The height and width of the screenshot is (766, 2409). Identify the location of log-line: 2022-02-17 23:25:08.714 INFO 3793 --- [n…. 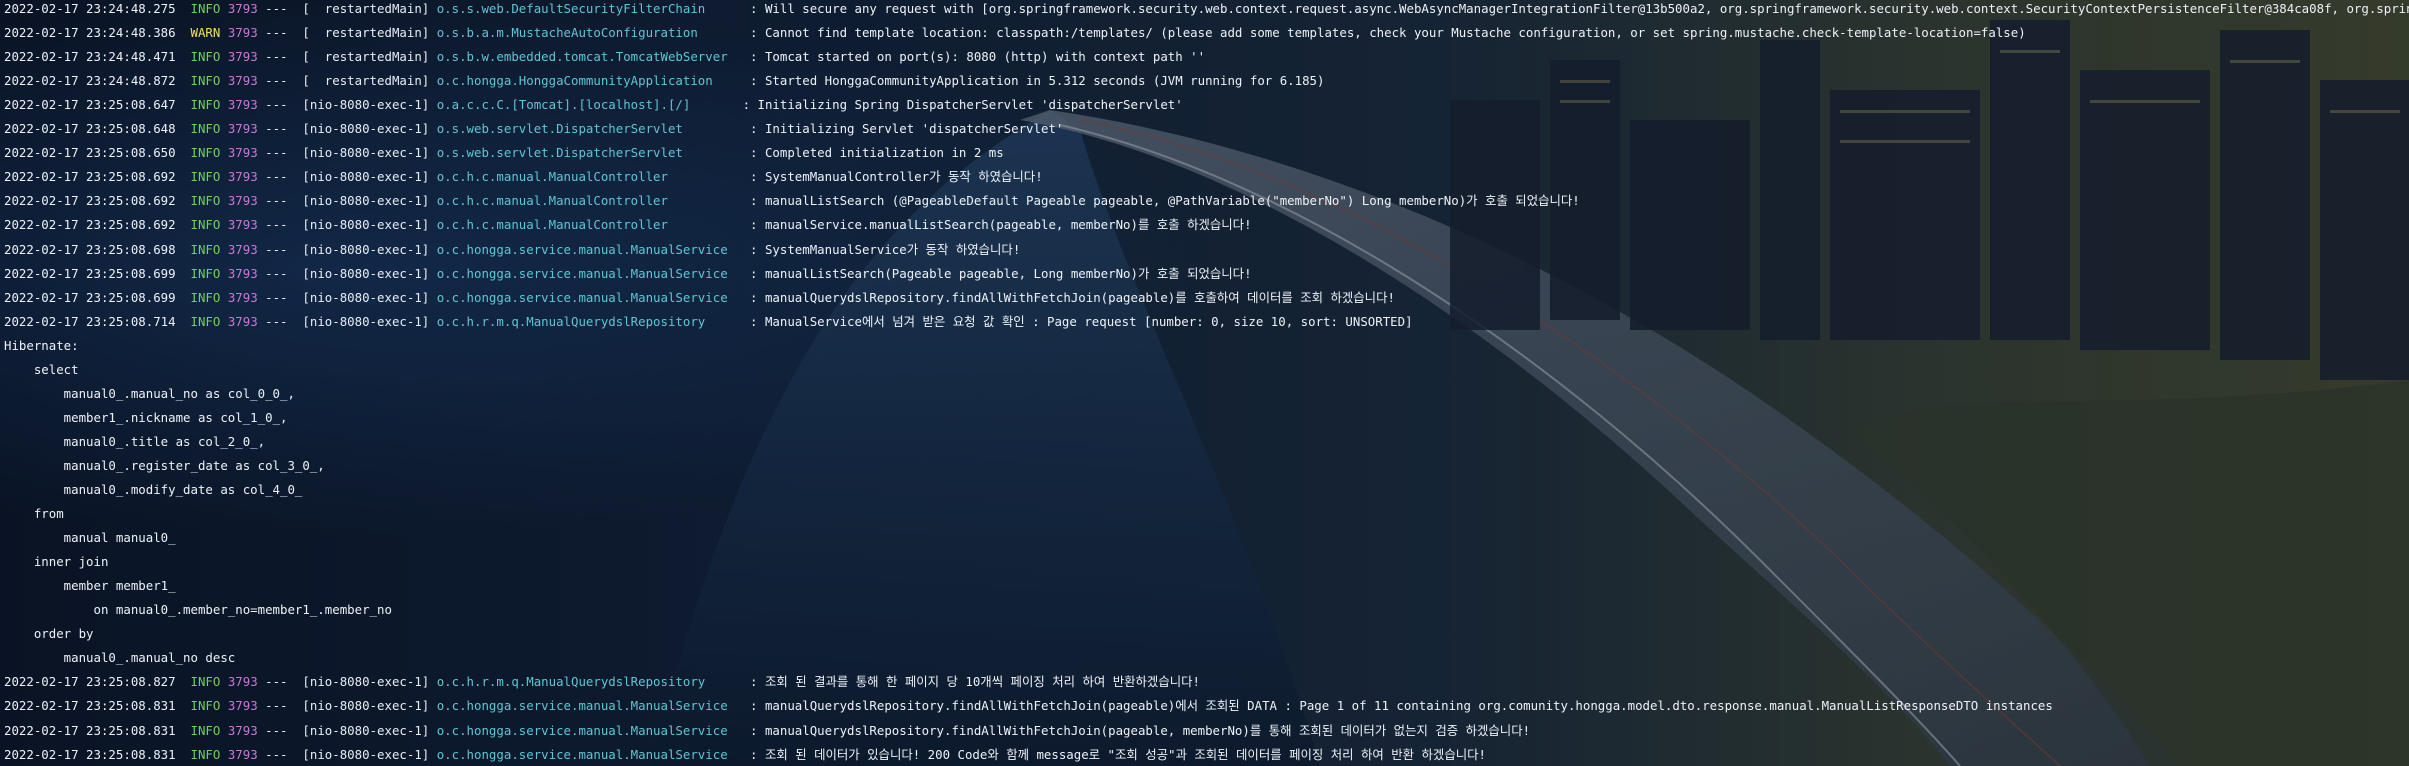
(708, 325).